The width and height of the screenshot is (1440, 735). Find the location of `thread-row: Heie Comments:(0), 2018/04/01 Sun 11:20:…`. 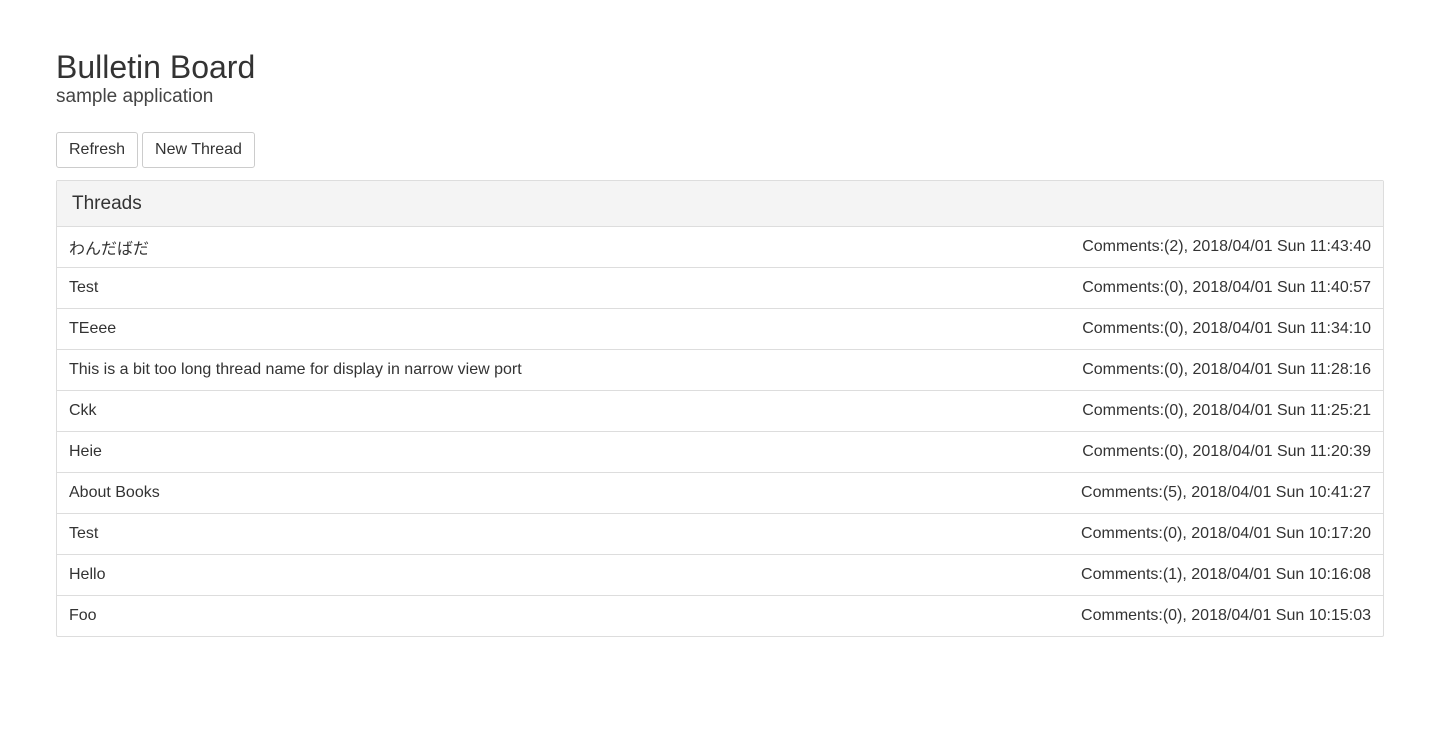

thread-row: Heie Comments:(0), 2018/04/01 Sun 11:20:… is located at coordinates (720, 452).